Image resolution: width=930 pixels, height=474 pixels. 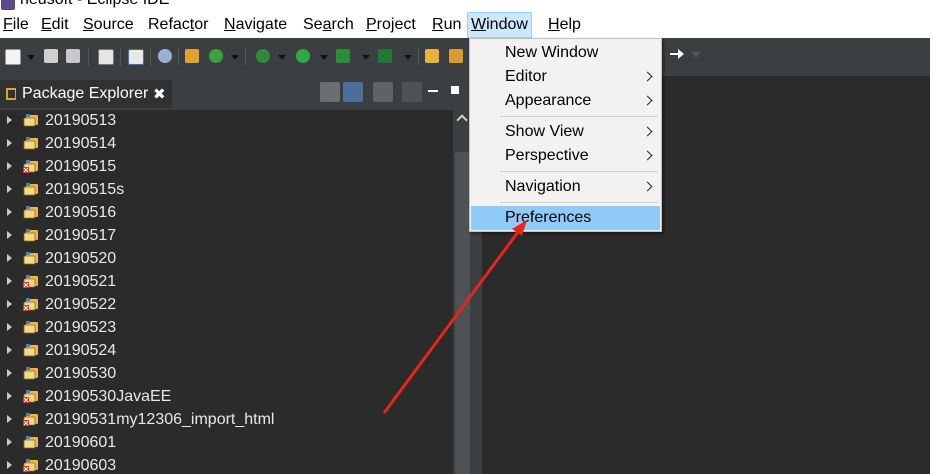 I want to click on new-class-dropdown-icon, so click(x=235, y=57).